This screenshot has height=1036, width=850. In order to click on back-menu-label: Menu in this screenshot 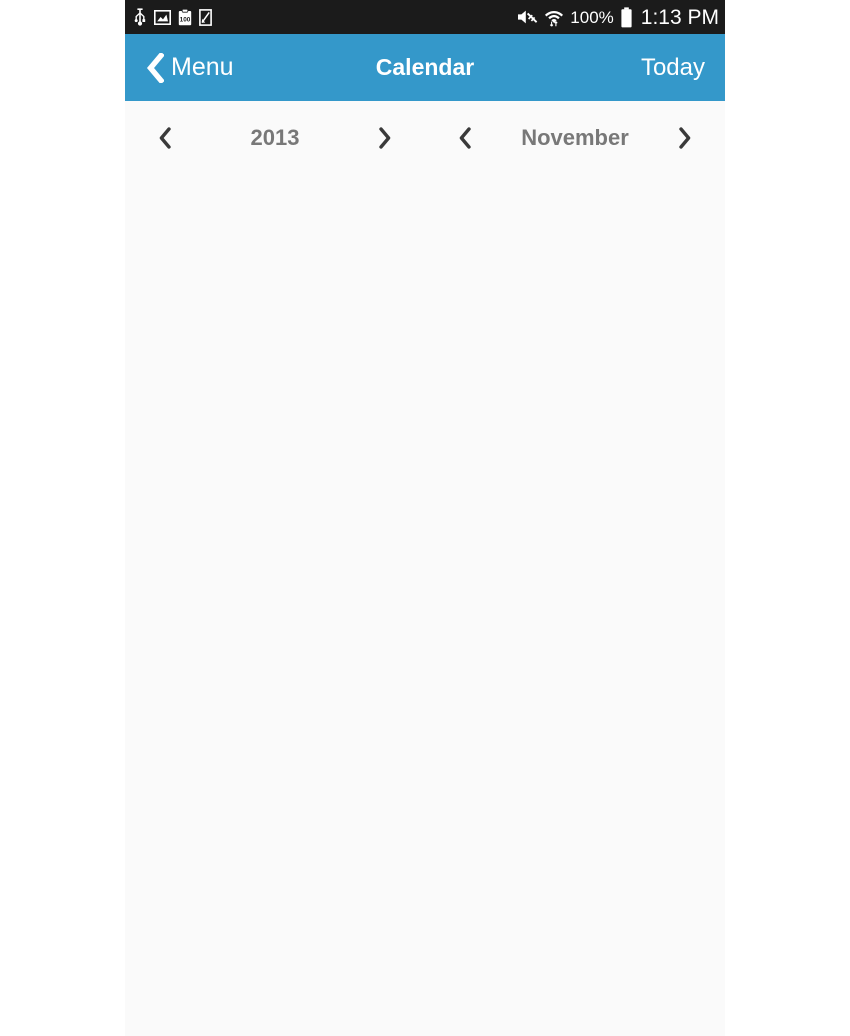, I will do `click(202, 67)`.